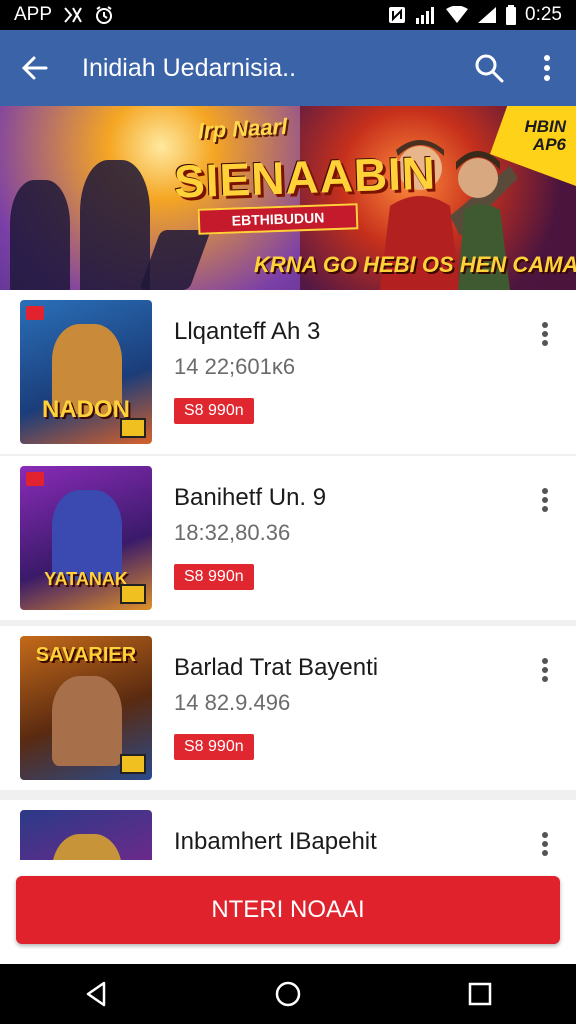 The height and width of the screenshot is (1024, 576). What do you see at coordinates (189, 67) in the screenshot?
I see `page-title: Inidiah Uedarnisia..` at bounding box center [189, 67].